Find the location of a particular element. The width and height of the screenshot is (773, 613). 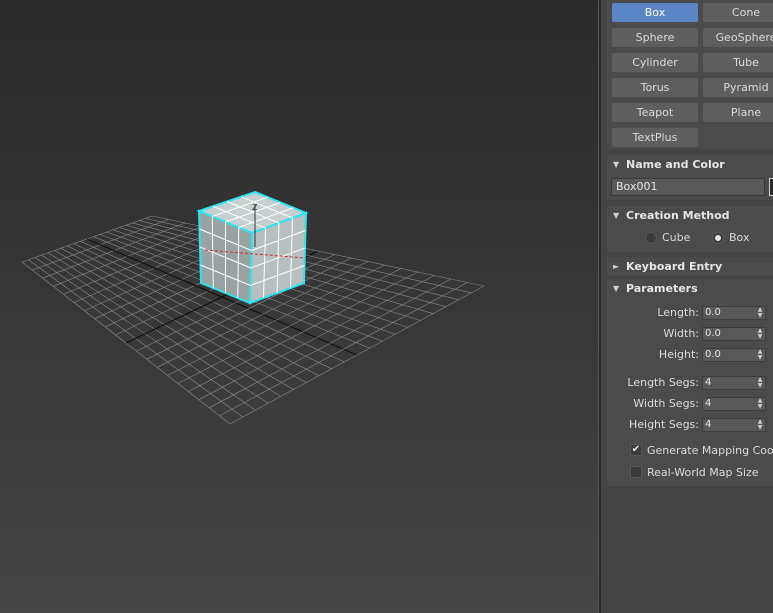

rollout-title: Name and Color is located at coordinates (675, 164).